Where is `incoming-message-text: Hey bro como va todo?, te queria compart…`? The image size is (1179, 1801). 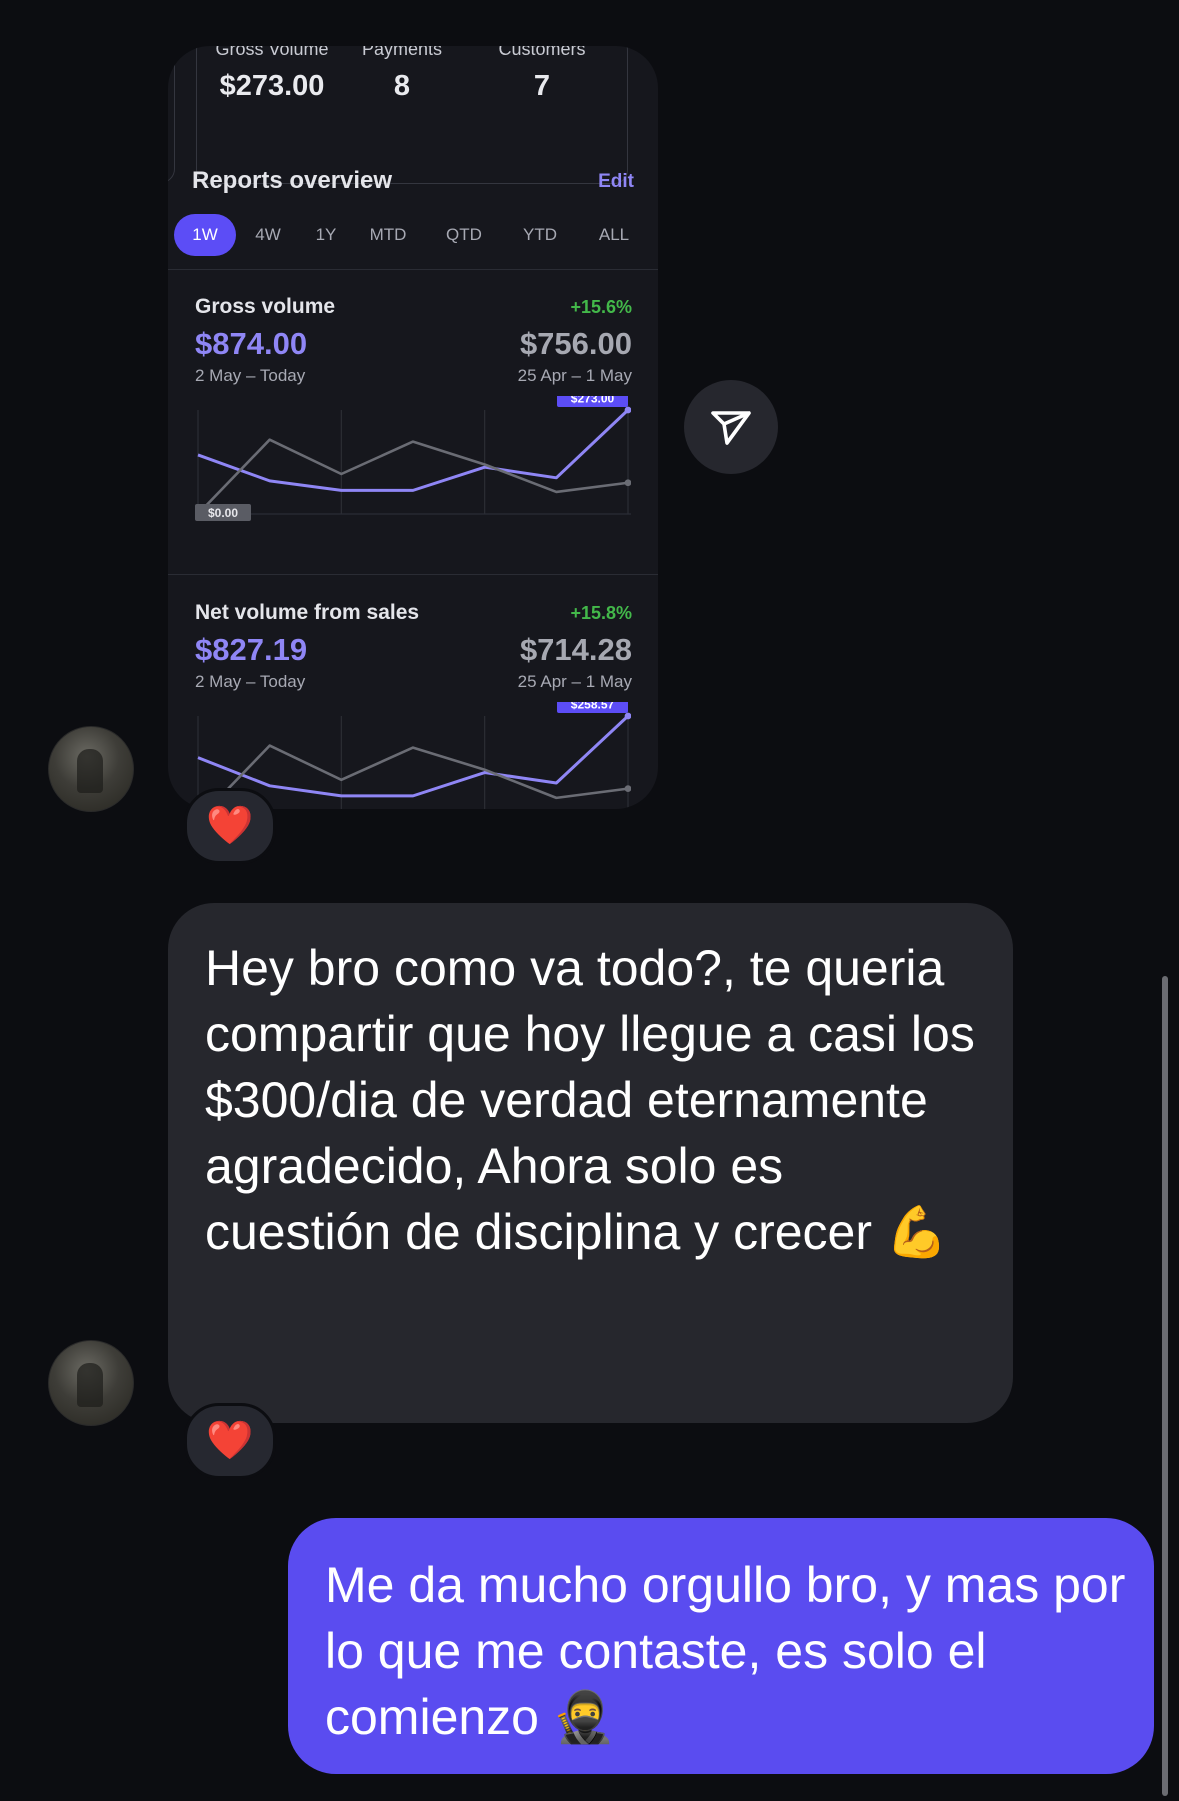 incoming-message-text: Hey bro como va todo?, te queria compart… is located at coordinates (590, 1100).